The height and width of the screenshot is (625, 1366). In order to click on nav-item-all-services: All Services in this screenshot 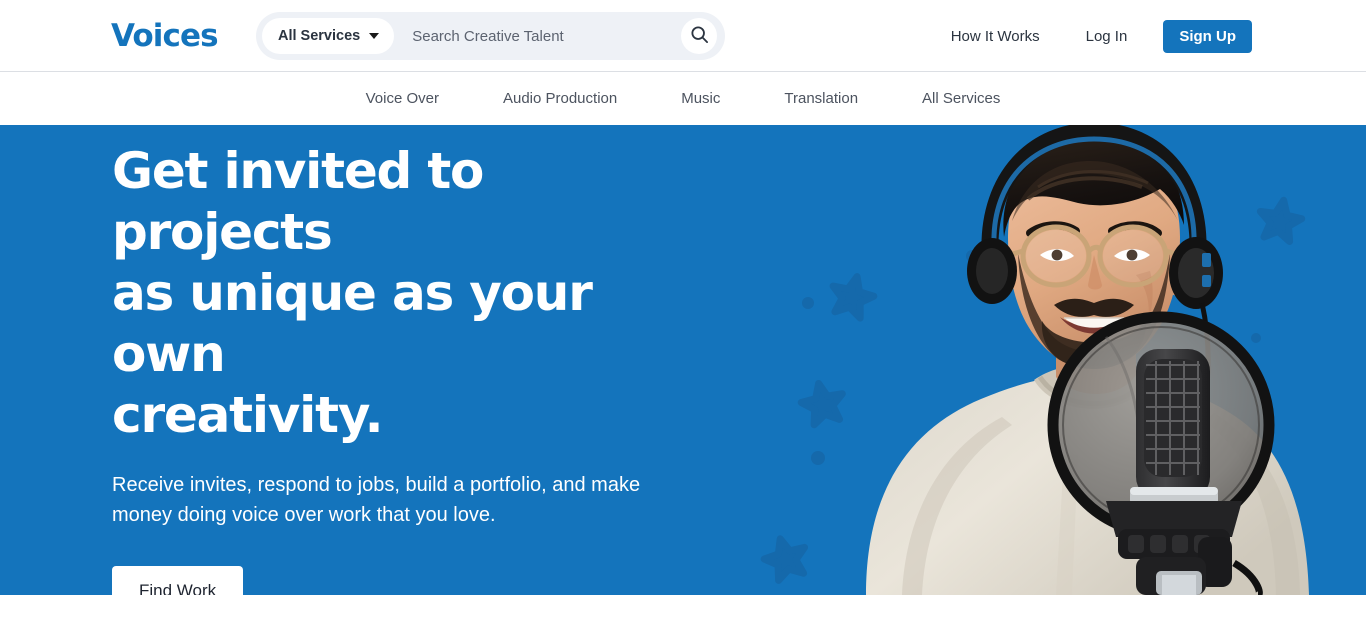, I will do `click(961, 98)`.